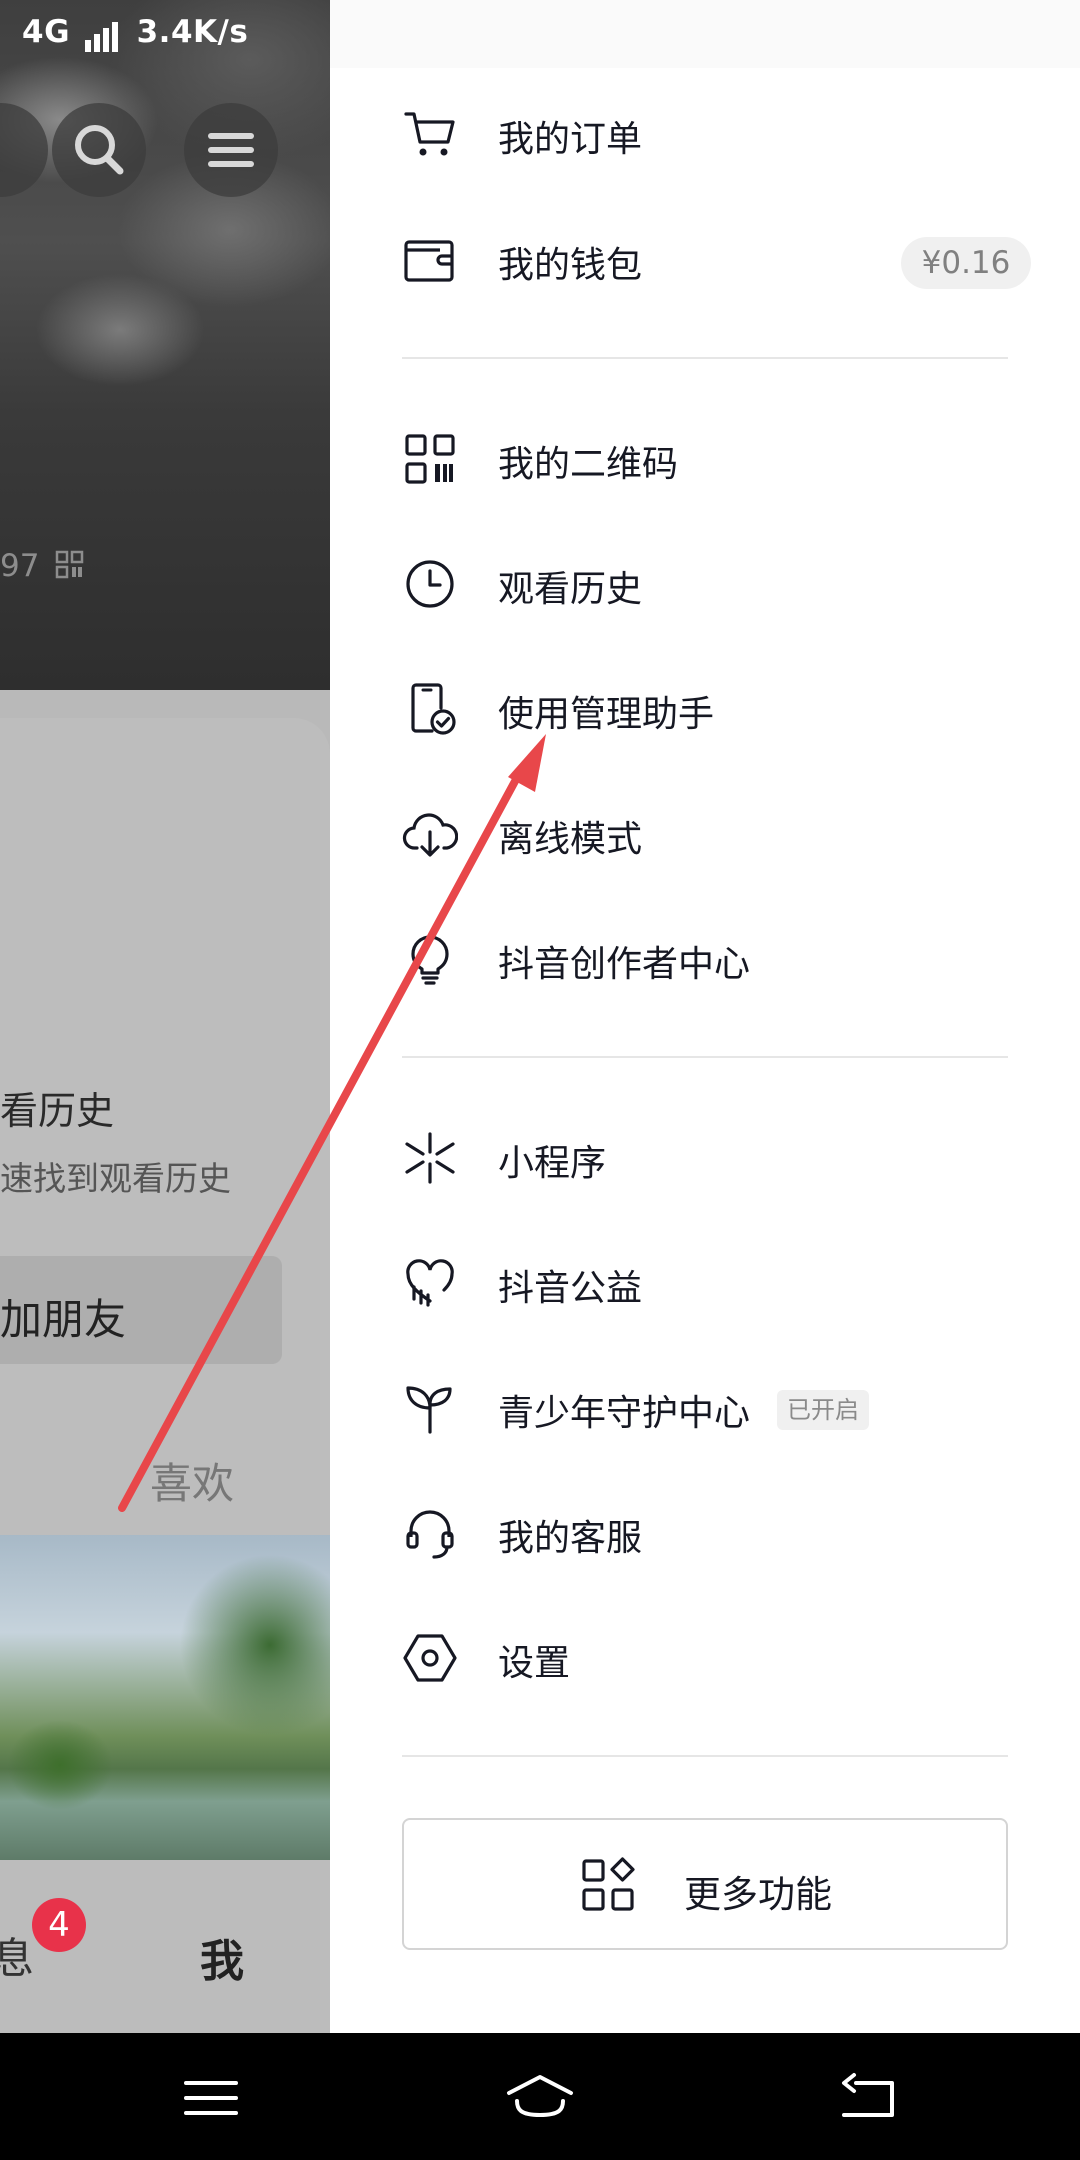 The image size is (1080, 2160). What do you see at coordinates (46, 32) in the screenshot?
I see `network-type: 4G` at bounding box center [46, 32].